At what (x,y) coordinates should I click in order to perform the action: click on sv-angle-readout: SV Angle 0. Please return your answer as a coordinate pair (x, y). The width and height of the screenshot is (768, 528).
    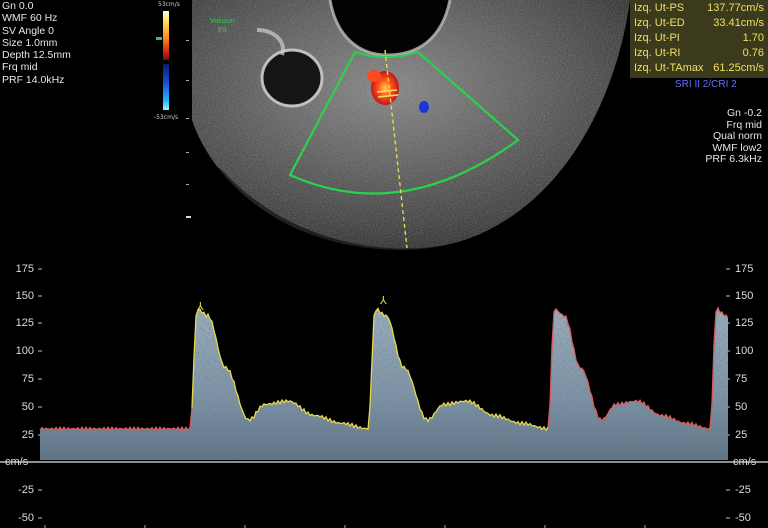
    Looking at the image, I should click on (28, 30).